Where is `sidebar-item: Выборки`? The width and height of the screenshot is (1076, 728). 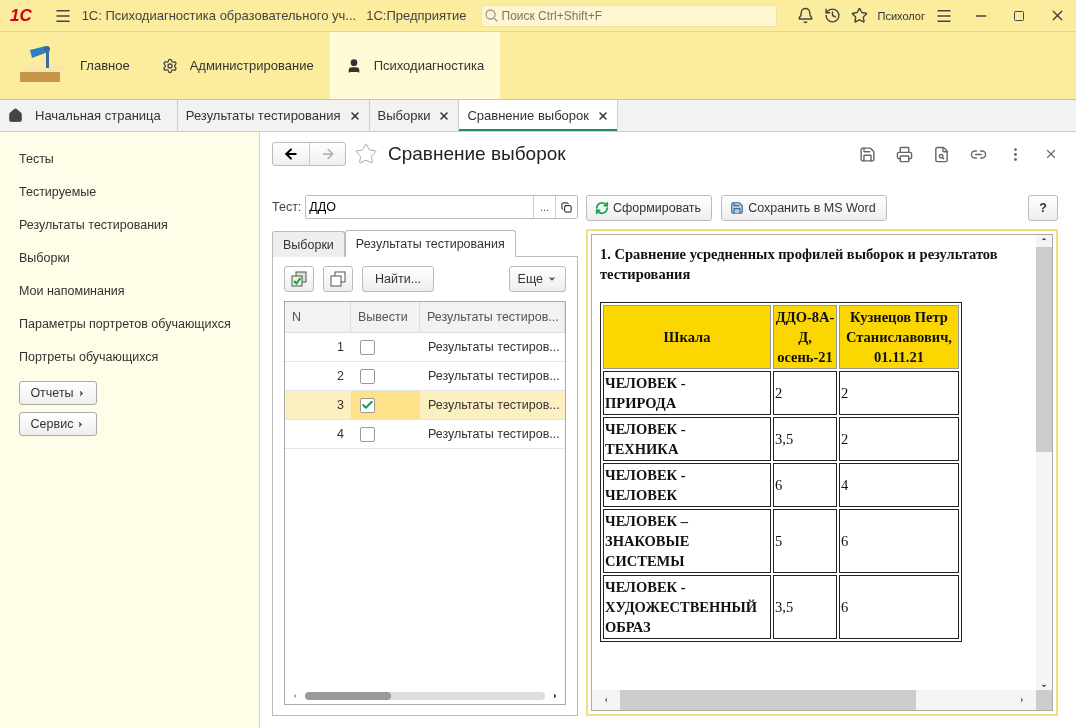
sidebar-item: Выборки is located at coordinates (139, 265).